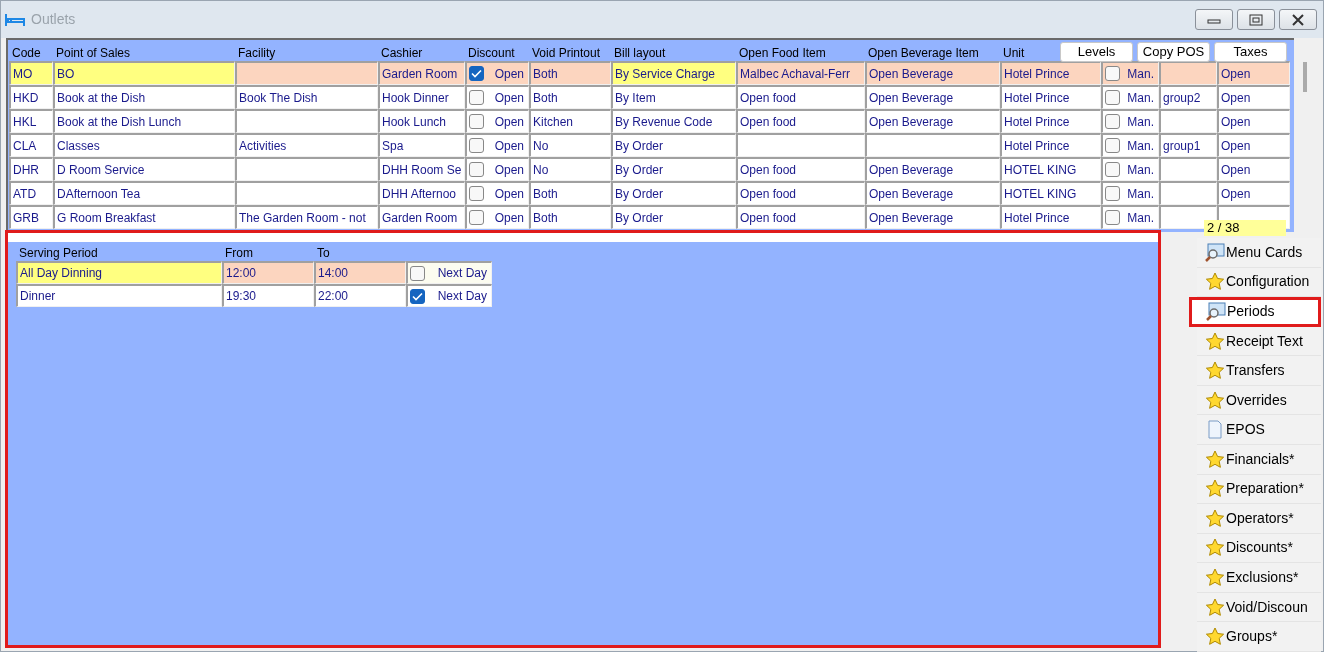 The image size is (1324, 652). I want to click on toolbar-button: Taxes, so click(1250, 52).